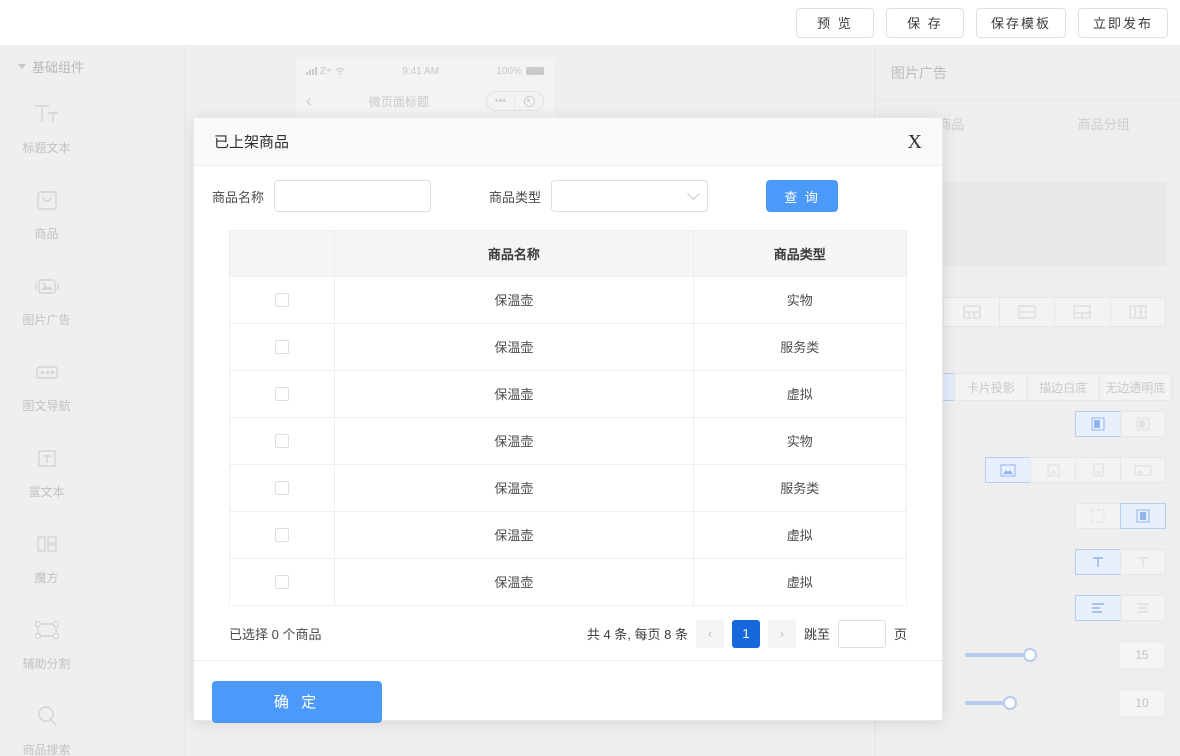 The image size is (1180, 756). Describe the element at coordinates (252, 142) in the screenshot. I see `modal-title: 已上架商品` at that location.